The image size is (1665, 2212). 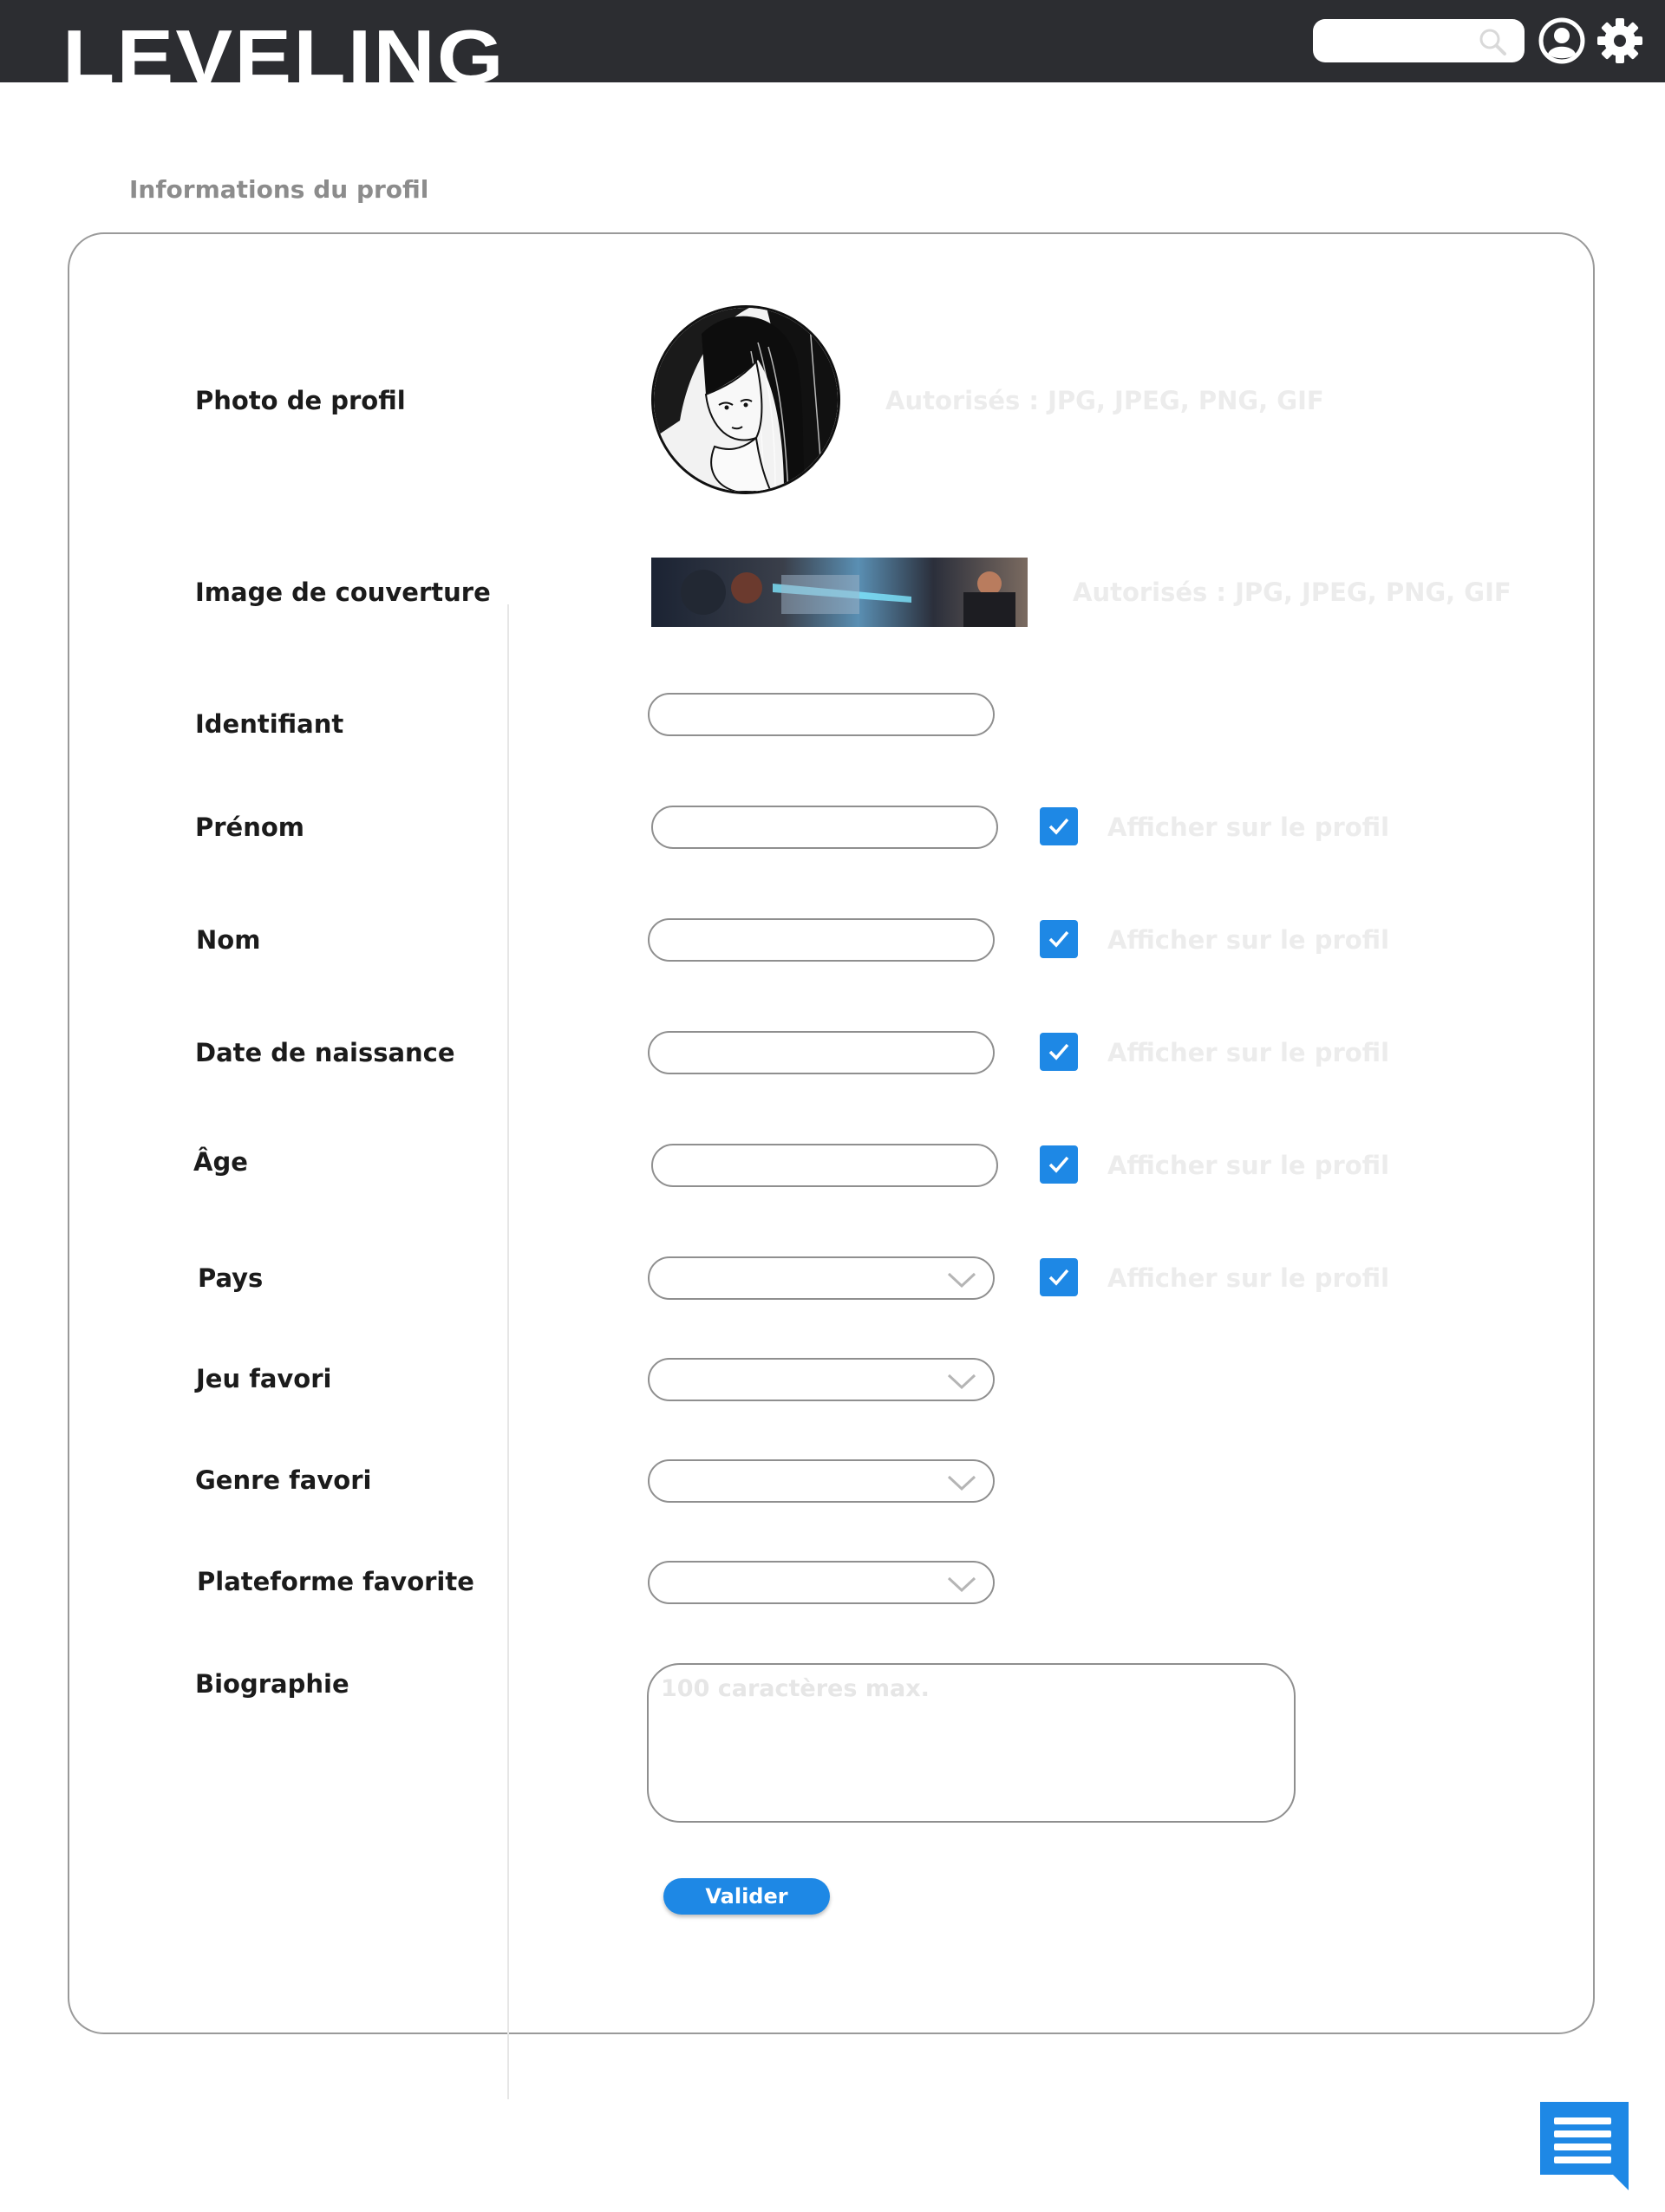 I want to click on last-name-show-checkbox, so click(x=1059, y=939).